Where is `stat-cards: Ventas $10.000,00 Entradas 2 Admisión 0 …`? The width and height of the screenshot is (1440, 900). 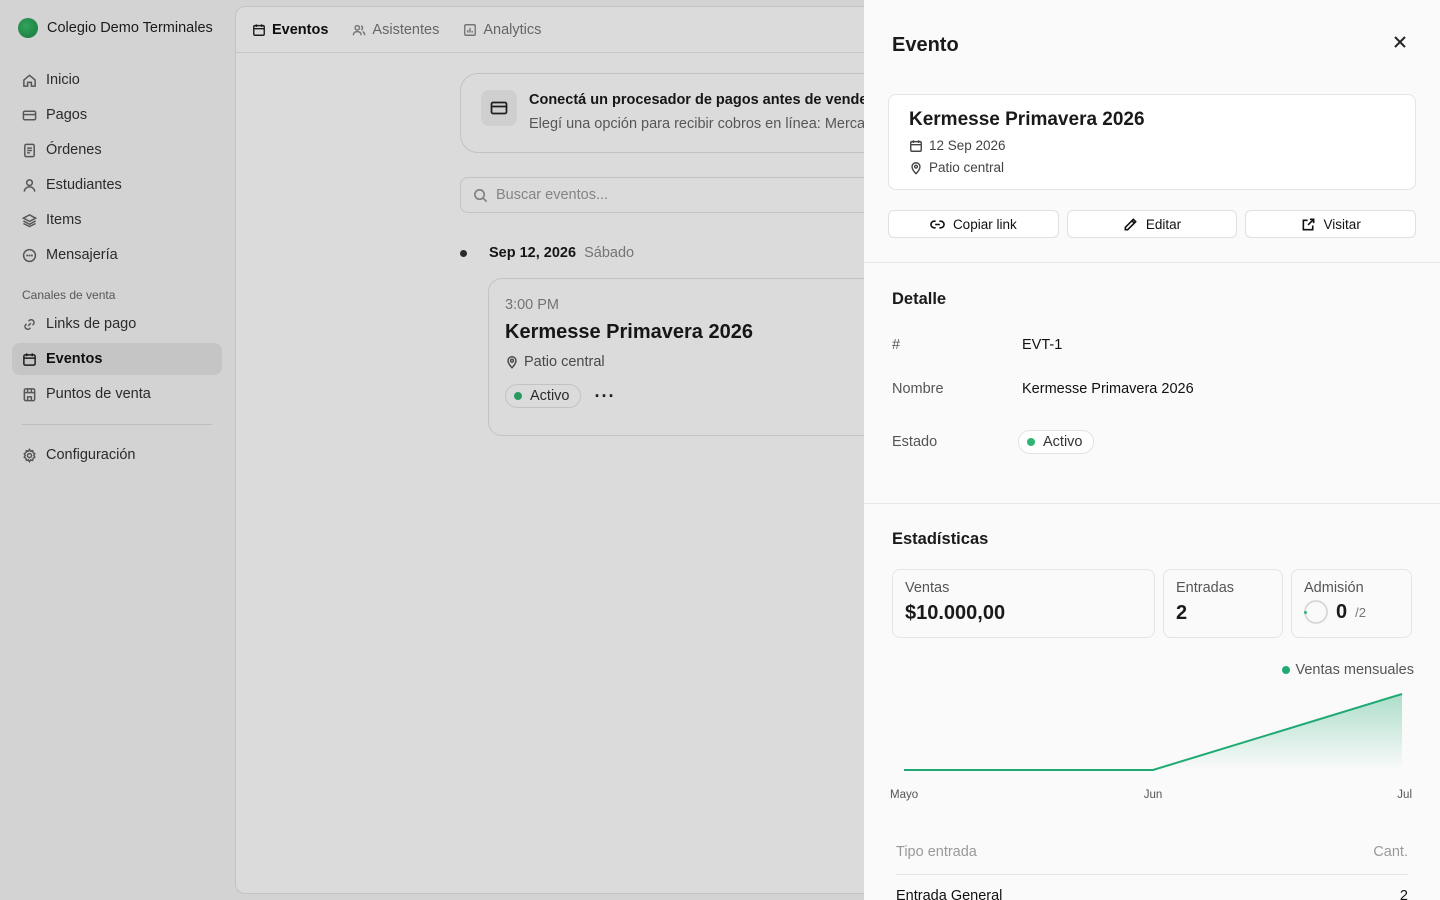
stat-cards: Ventas $10.000,00 Entradas 2 Admisión 0 … is located at coordinates (1152, 603).